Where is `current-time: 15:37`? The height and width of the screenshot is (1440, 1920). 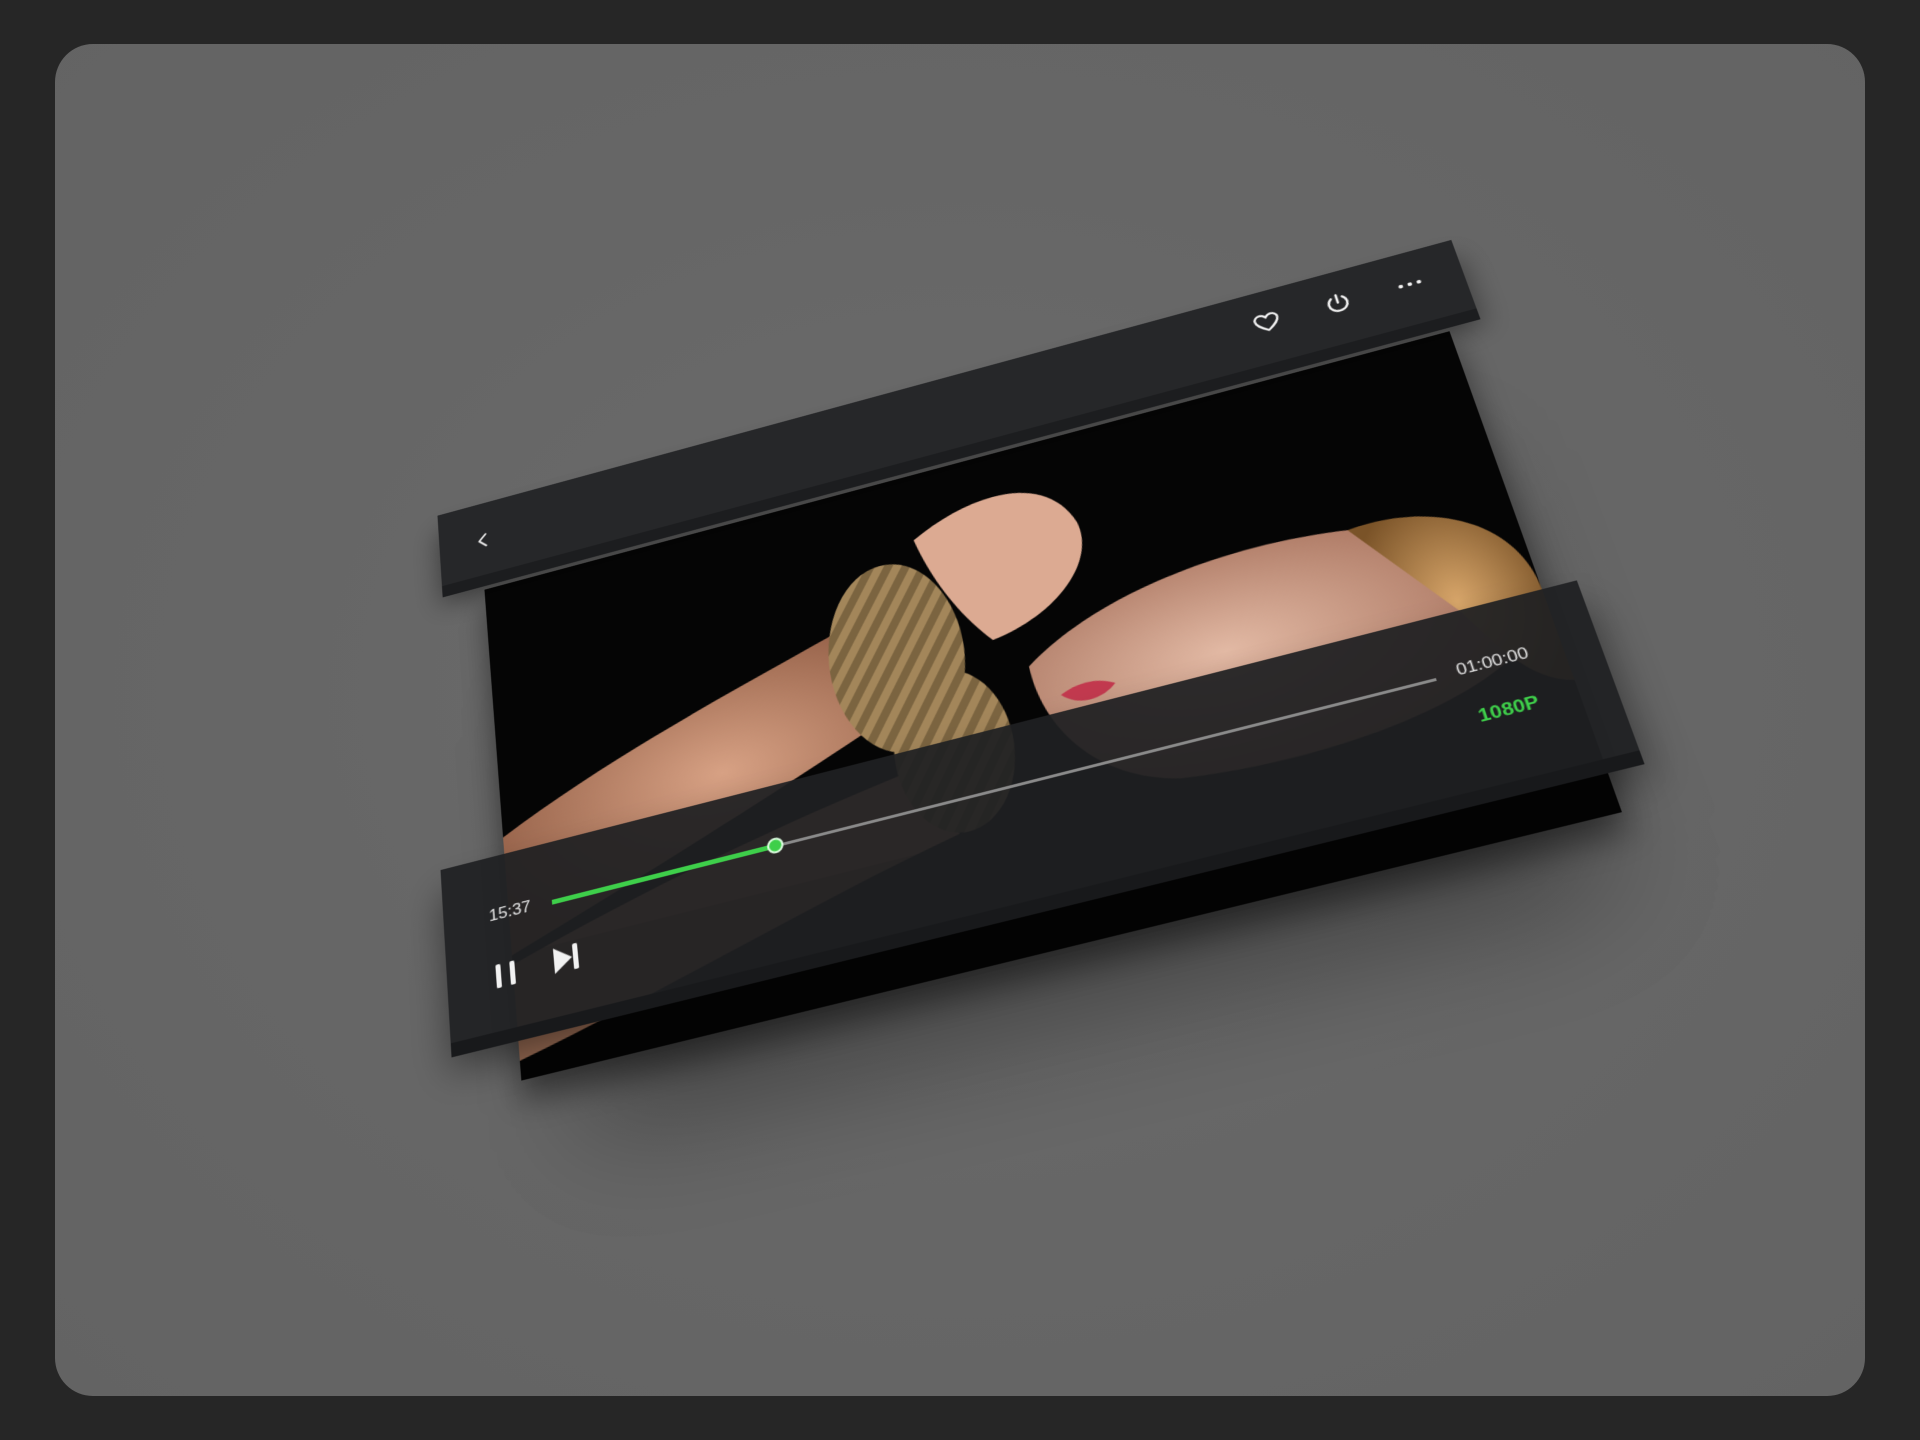 current-time: 15:37 is located at coordinates (509, 912).